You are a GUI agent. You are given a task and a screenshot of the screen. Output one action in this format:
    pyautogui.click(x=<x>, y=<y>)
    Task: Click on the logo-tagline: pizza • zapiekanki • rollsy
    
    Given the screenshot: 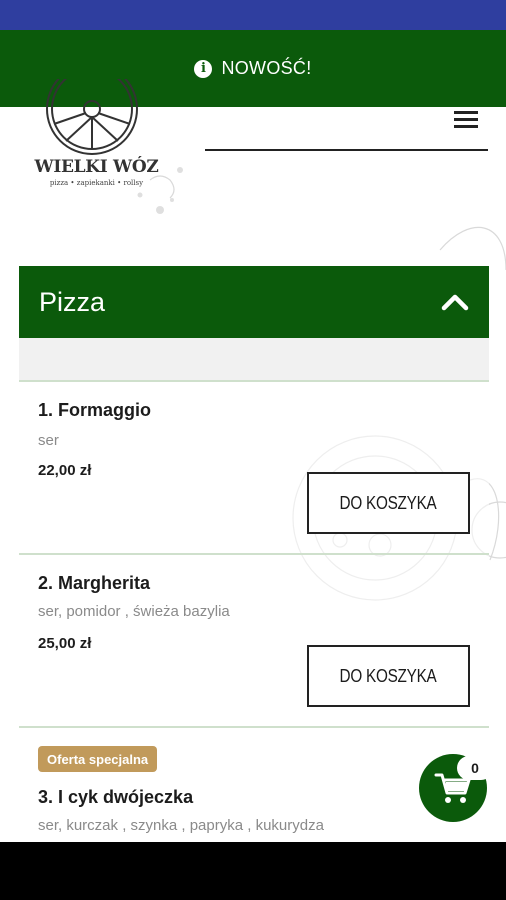 What is the action you would take?
    pyautogui.click(x=96, y=183)
    